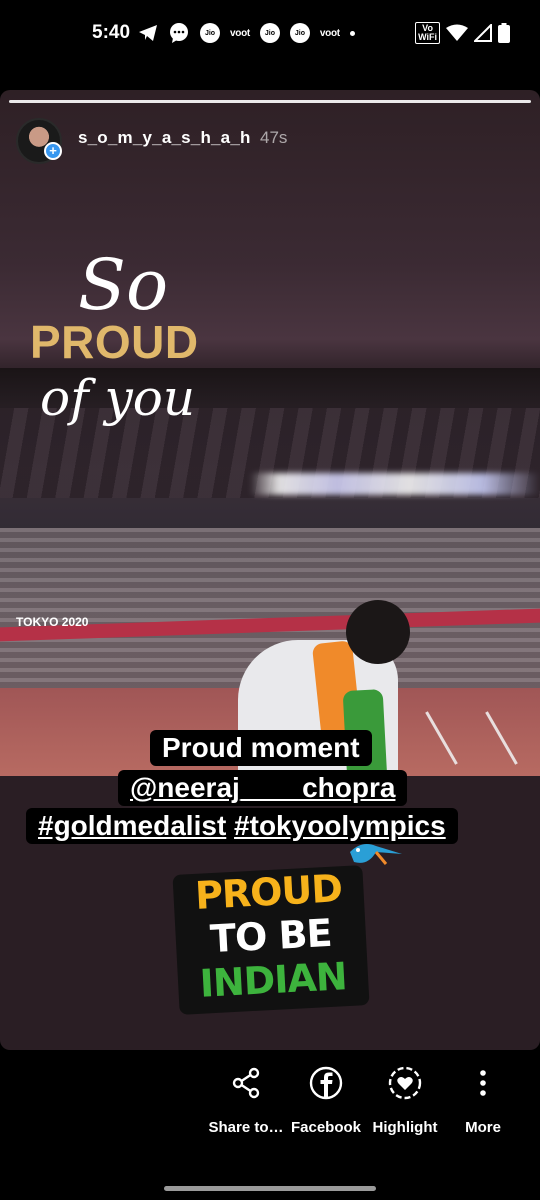  Describe the element at coordinates (483, 1127) in the screenshot. I see `more-label: More` at that location.